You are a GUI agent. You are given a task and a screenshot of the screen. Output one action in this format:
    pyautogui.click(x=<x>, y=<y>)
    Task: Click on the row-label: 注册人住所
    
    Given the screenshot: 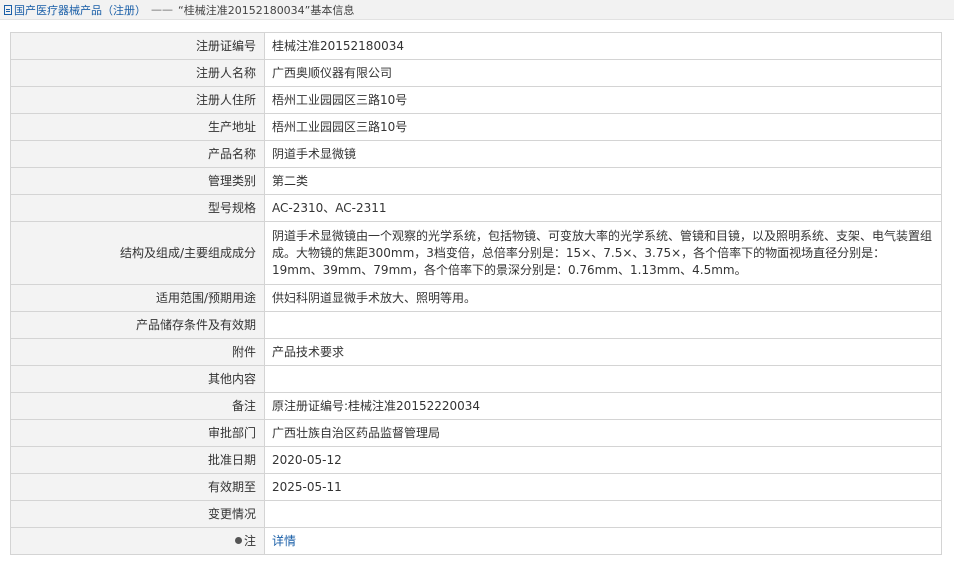 What is the action you would take?
    pyautogui.click(x=137, y=100)
    